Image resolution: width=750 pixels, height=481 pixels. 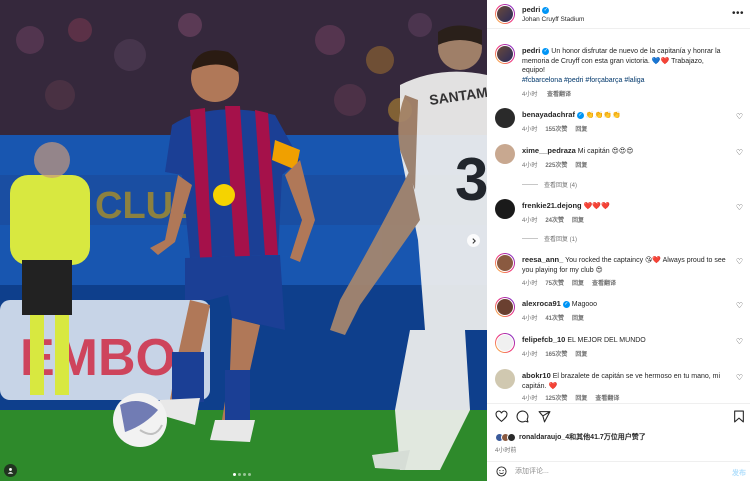 I want to click on comment-item: benayadachraf ✓ 👏👏👏👏 4小时 155次赞 回复 ♡, so click(x=620, y=122).